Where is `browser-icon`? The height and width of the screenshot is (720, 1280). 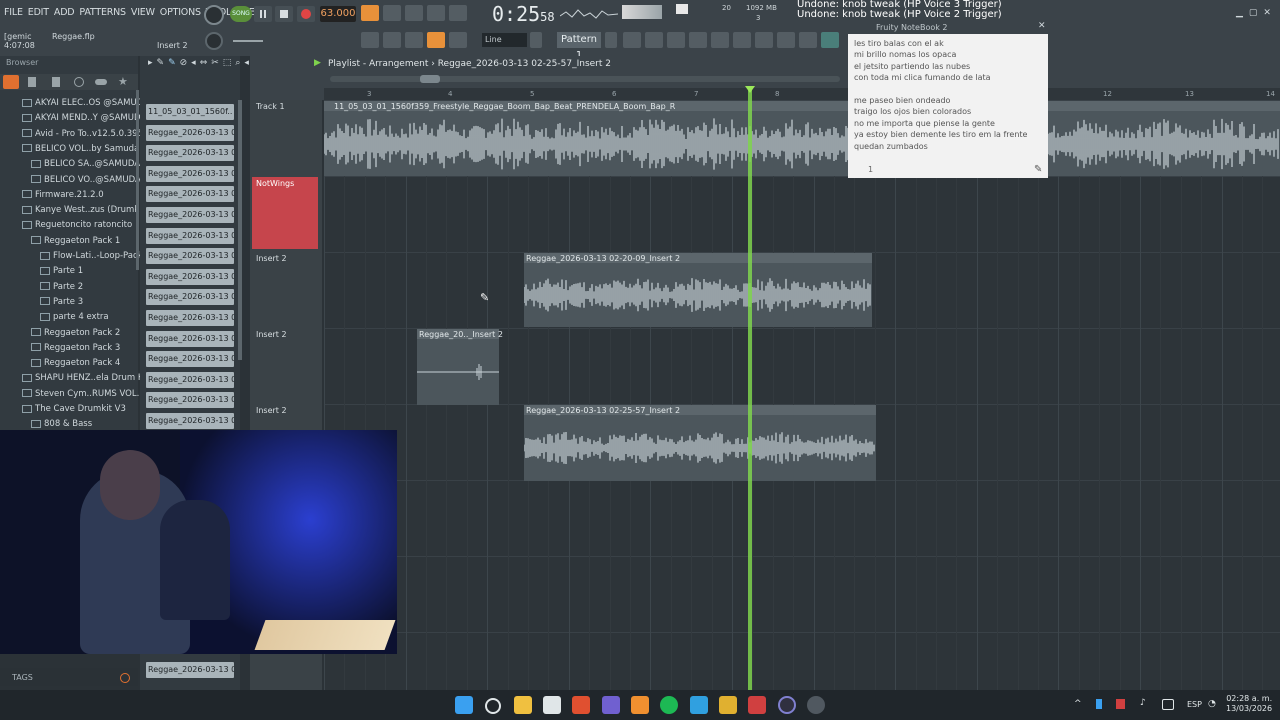 browser-icon is located at coordinates (720, 40).